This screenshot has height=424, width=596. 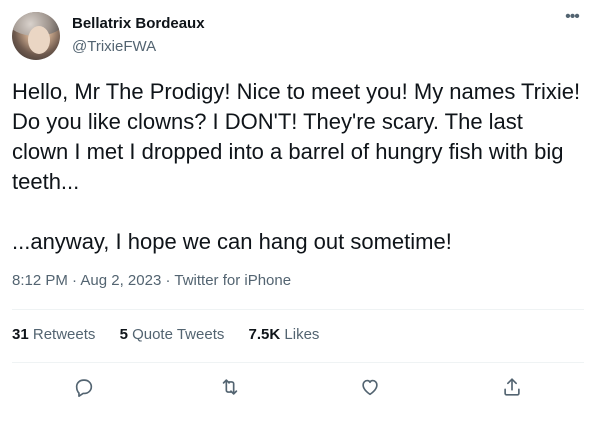 I want to click on share-button, so click(x=512, y=387).